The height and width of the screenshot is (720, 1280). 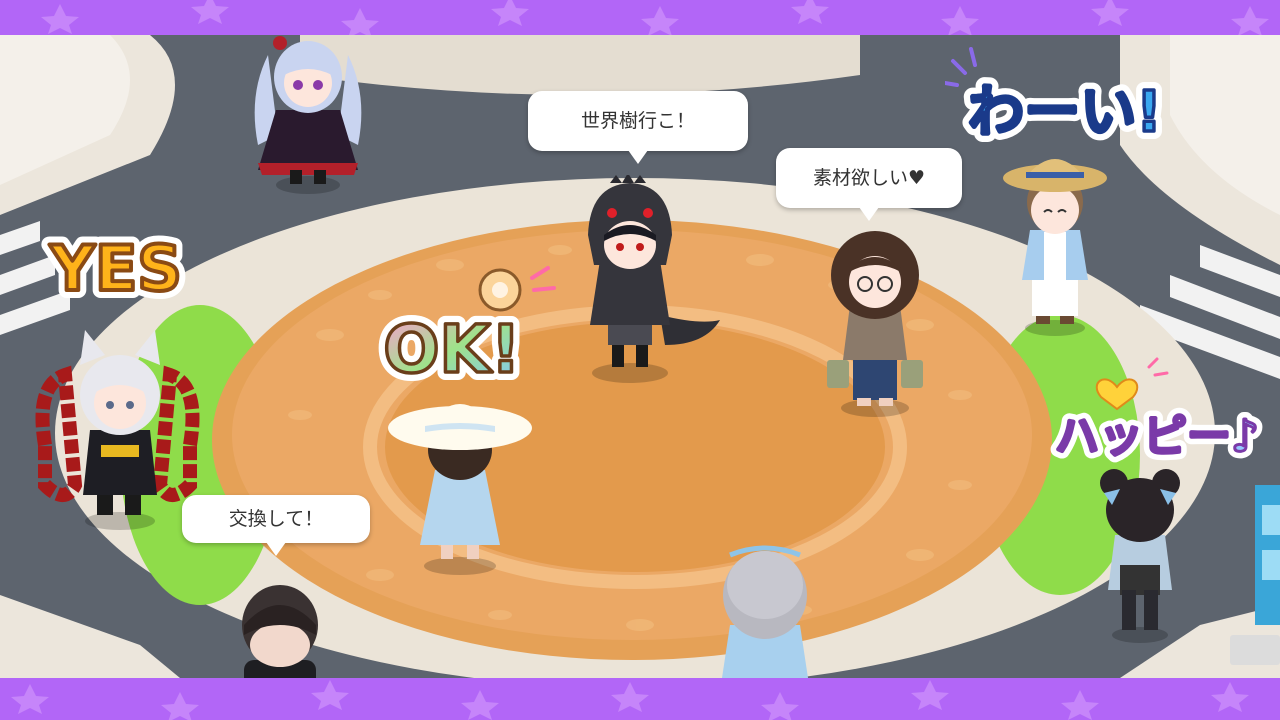 I want to click on sticker-happy: ハッピー♪ ハッピー♪, so click(x=1157, y=410).